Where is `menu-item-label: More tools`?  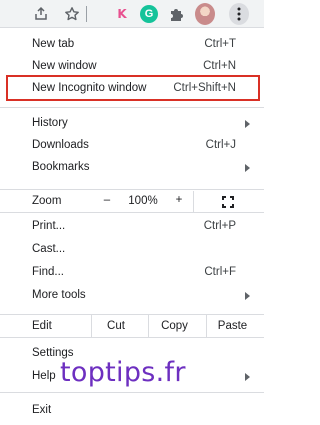
menu-item-label: More tools is located at coordinates (59, 295).